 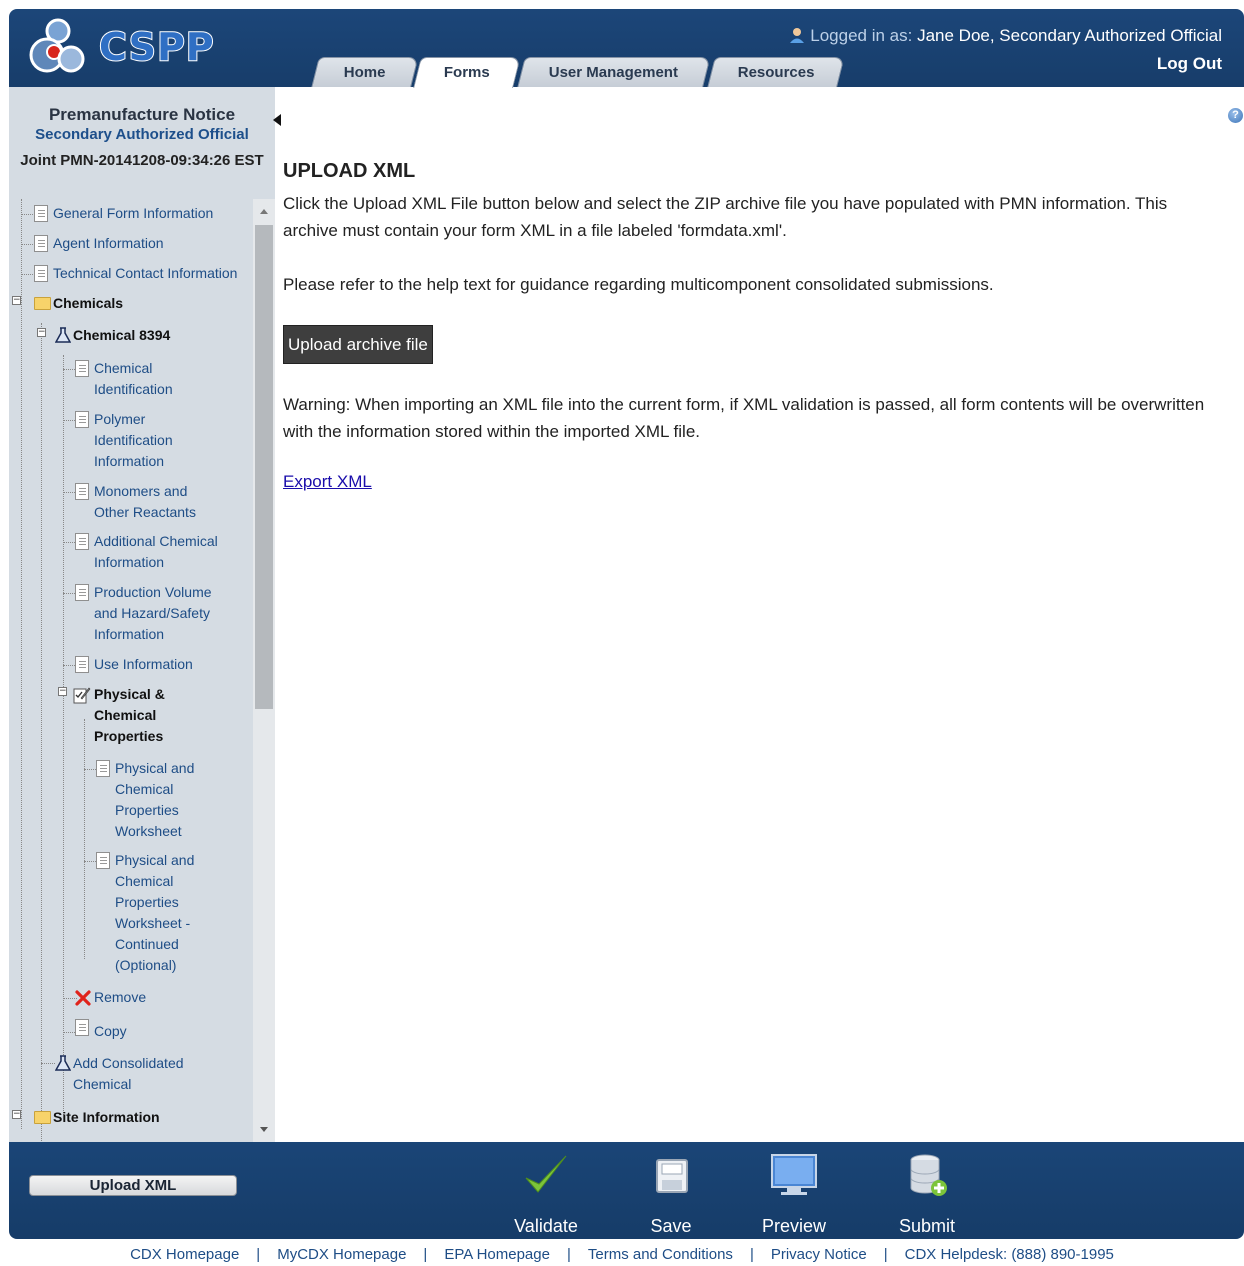 I want to click on tree-label-line: Information, so click(x=129, y=562).